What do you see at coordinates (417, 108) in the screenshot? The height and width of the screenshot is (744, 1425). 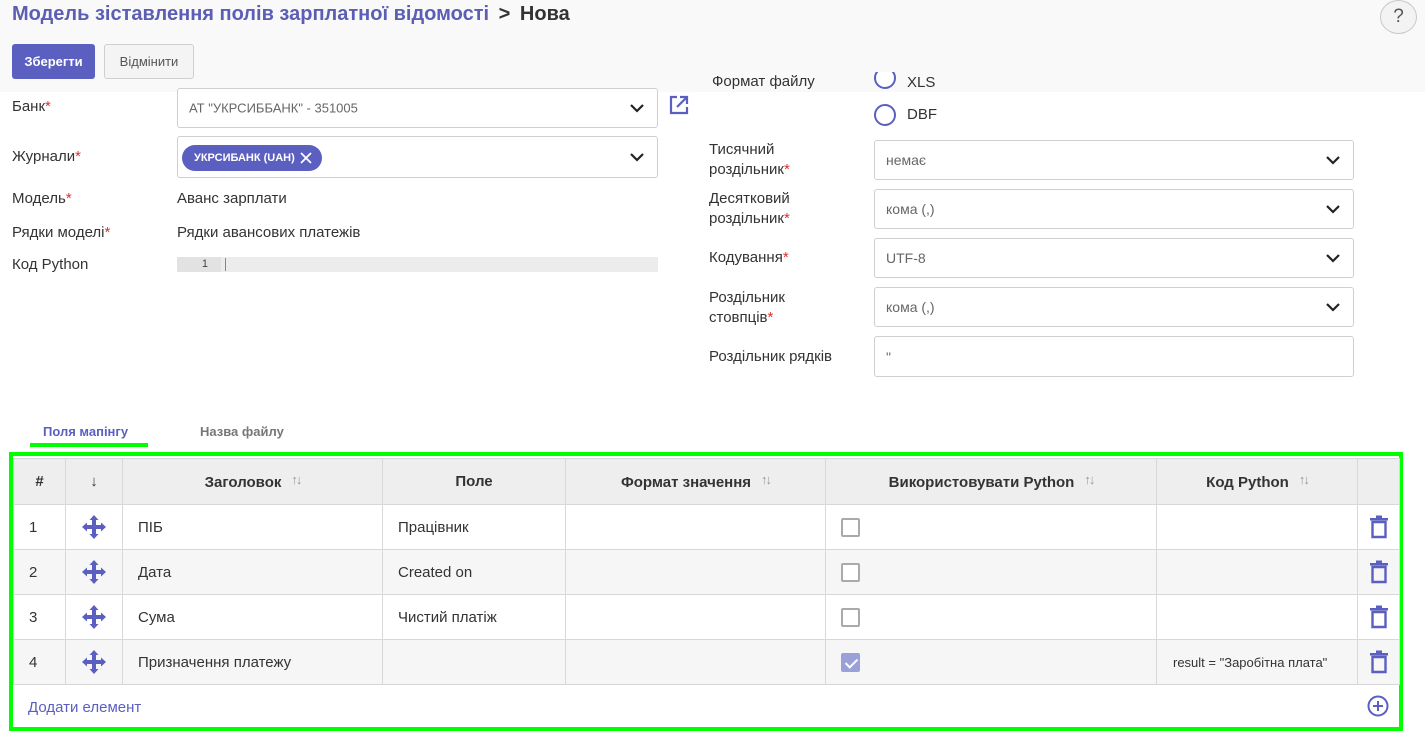 I see `bank-select: АТ "УКРСИББАНК" - 351005` at bounding box center [417, 108].